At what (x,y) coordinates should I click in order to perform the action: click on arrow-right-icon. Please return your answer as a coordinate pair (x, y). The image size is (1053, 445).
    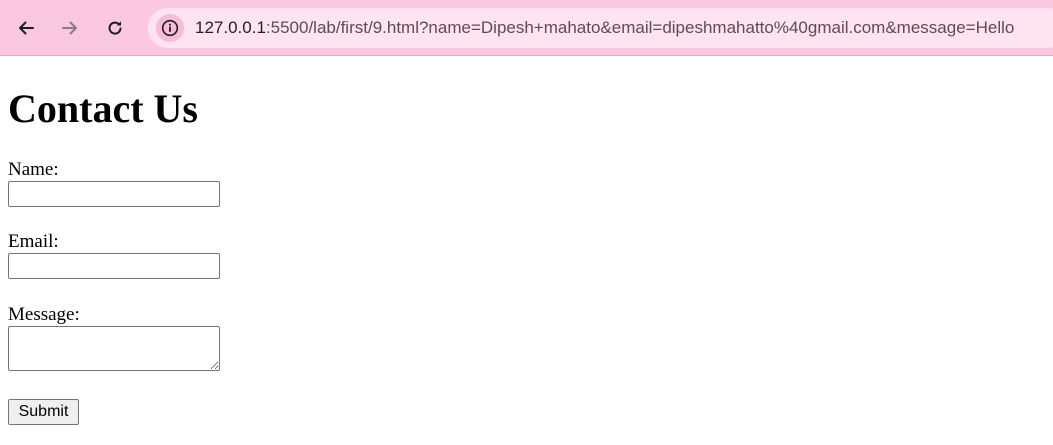
    Looking at the image, I should click on (69, 28).